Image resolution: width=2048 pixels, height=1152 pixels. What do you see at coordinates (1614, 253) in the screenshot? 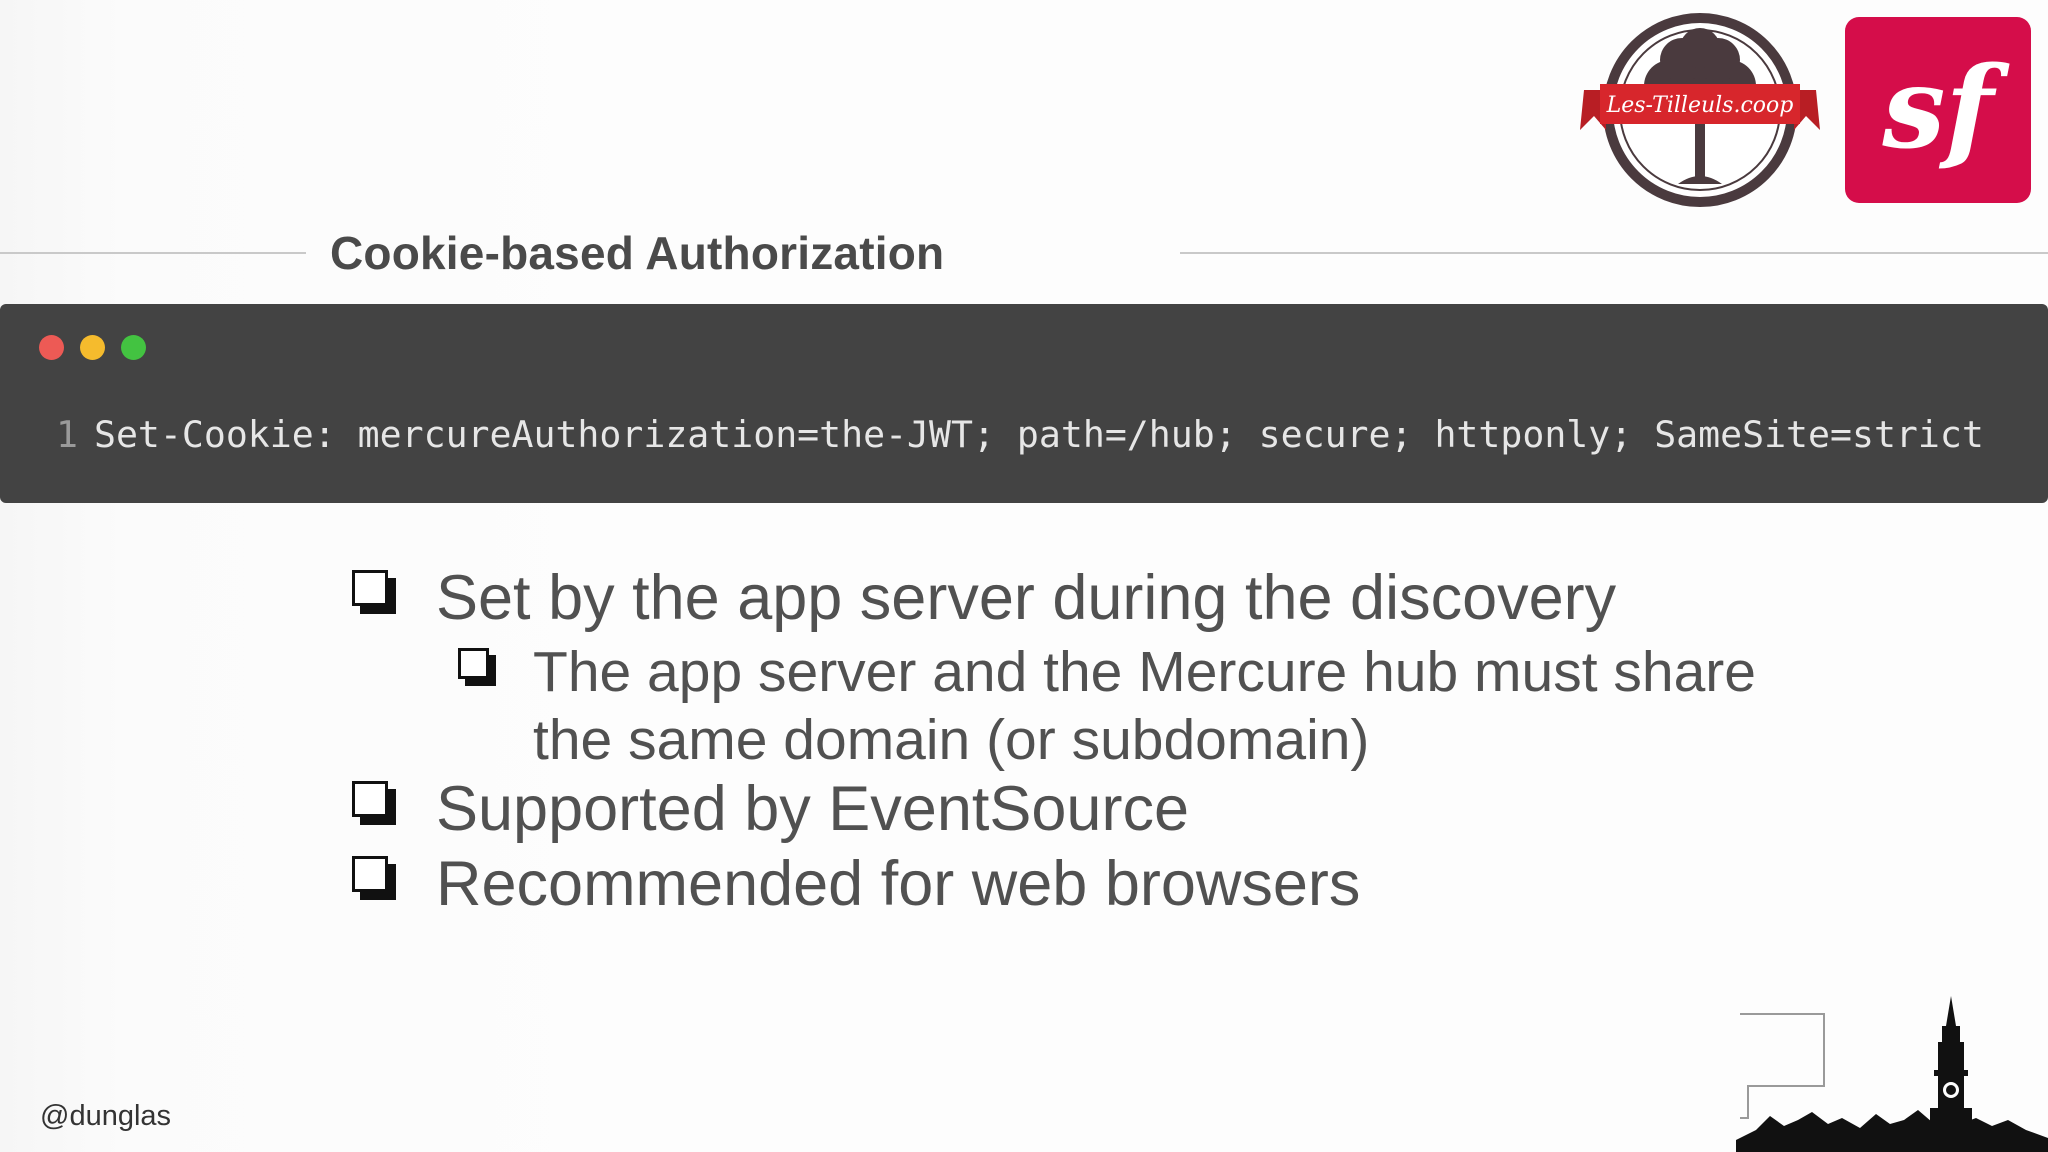
I see `title-rule-right` at bounding box center [1614, 253].